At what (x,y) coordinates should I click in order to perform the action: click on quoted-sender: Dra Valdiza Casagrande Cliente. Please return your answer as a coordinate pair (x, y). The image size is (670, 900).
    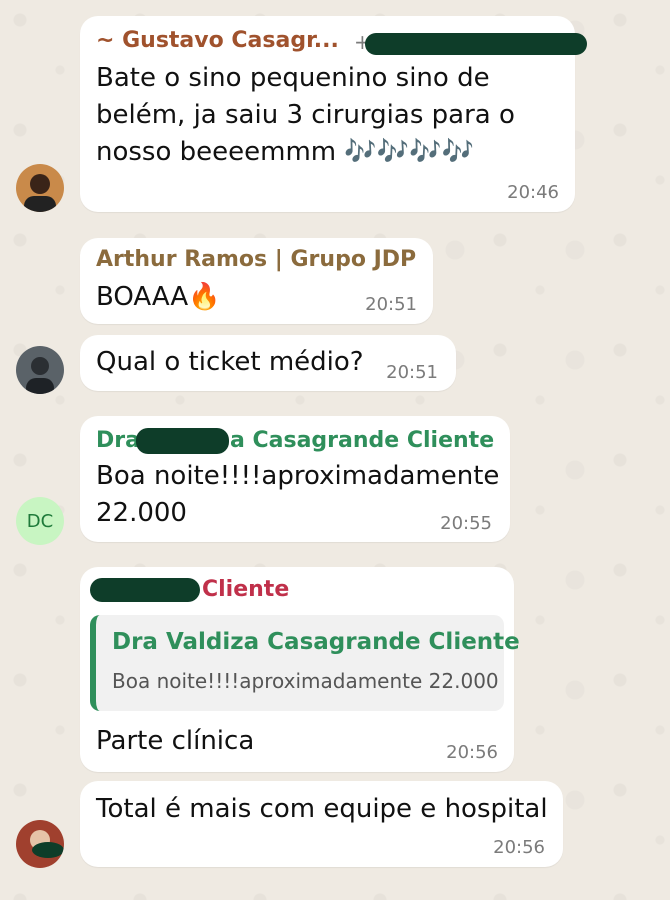
    Looking at the image, I should click on (316, 642).